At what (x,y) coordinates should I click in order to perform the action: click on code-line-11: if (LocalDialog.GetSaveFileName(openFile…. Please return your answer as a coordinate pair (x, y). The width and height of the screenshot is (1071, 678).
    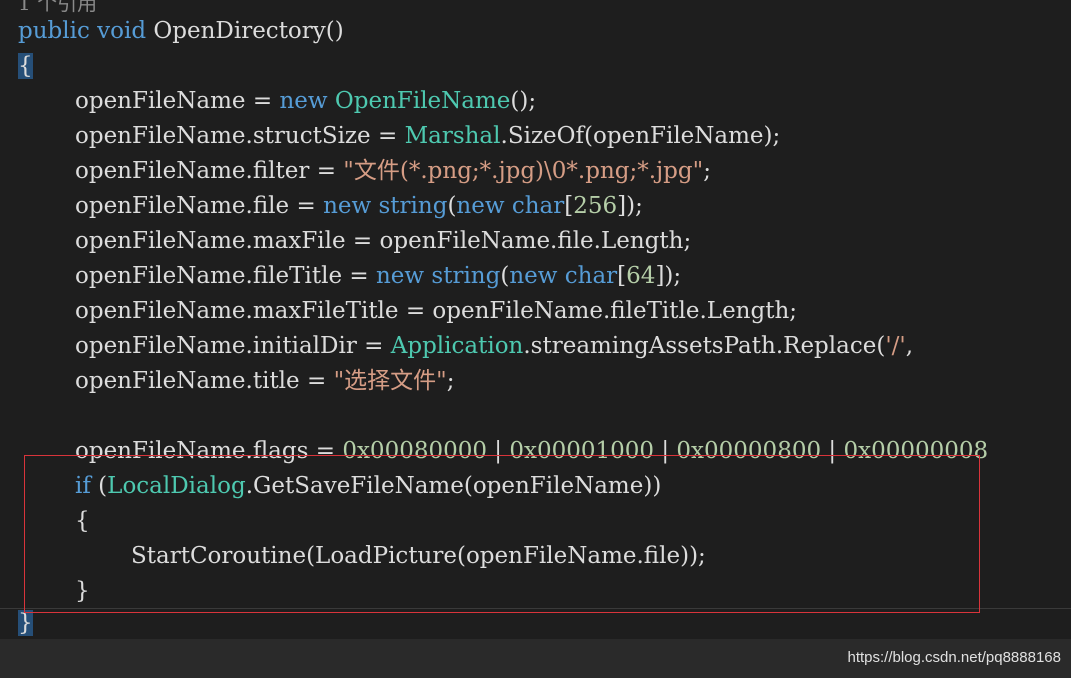
    Looking at the image, I should click on (368, 486).